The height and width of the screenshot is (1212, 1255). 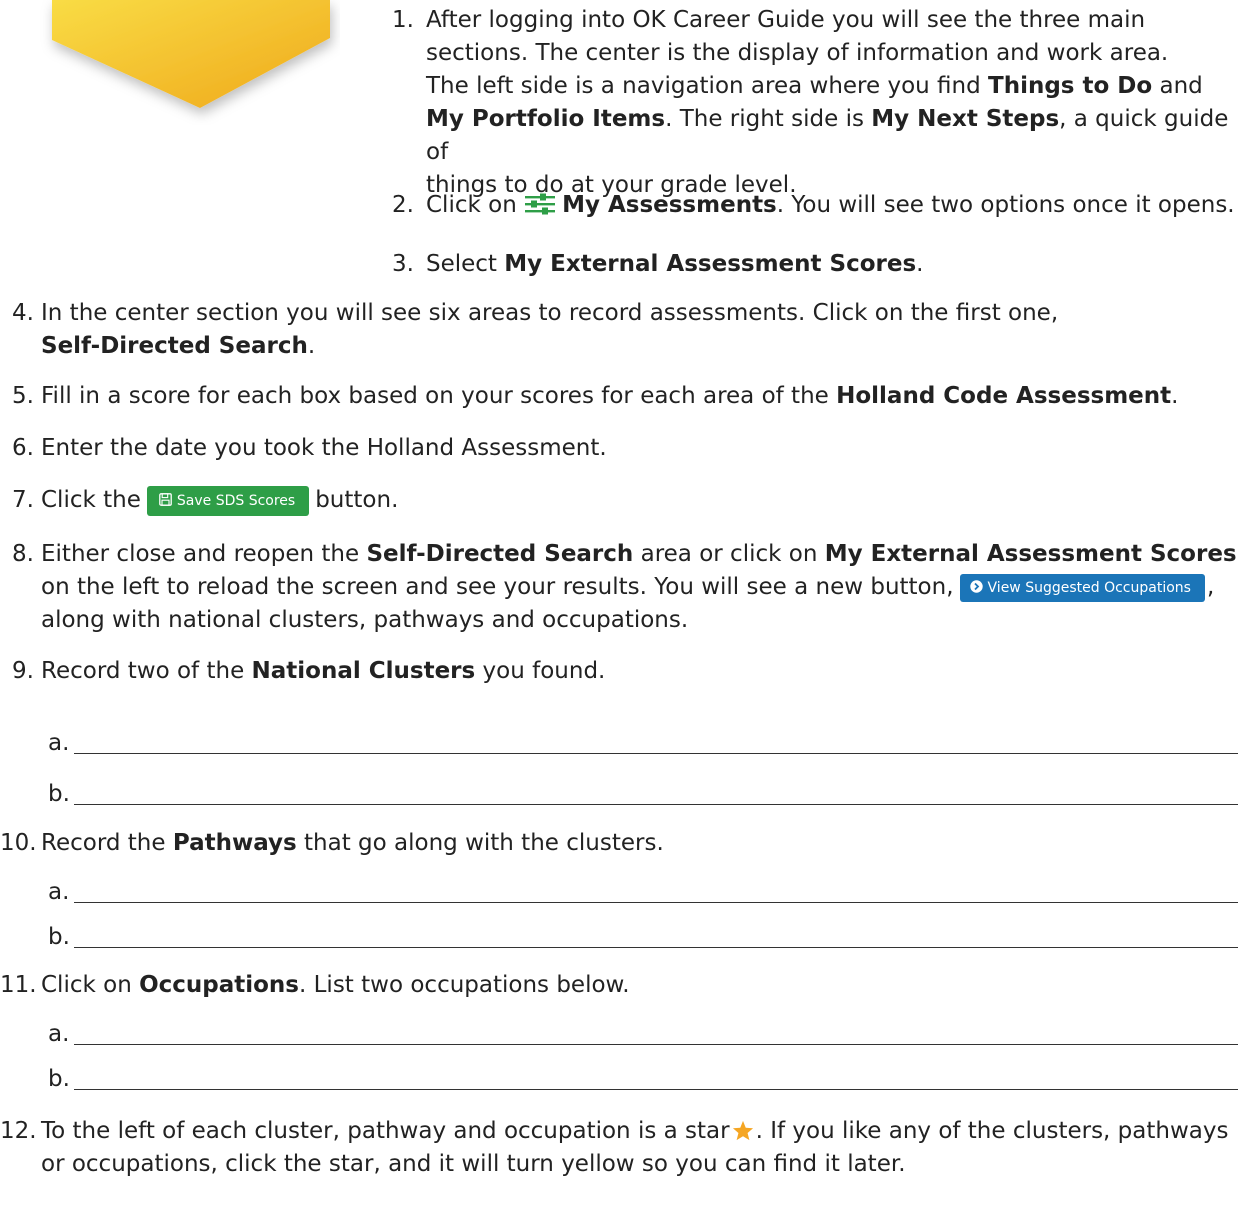 I want to click on star-icon, so click(x=742, y=1130).